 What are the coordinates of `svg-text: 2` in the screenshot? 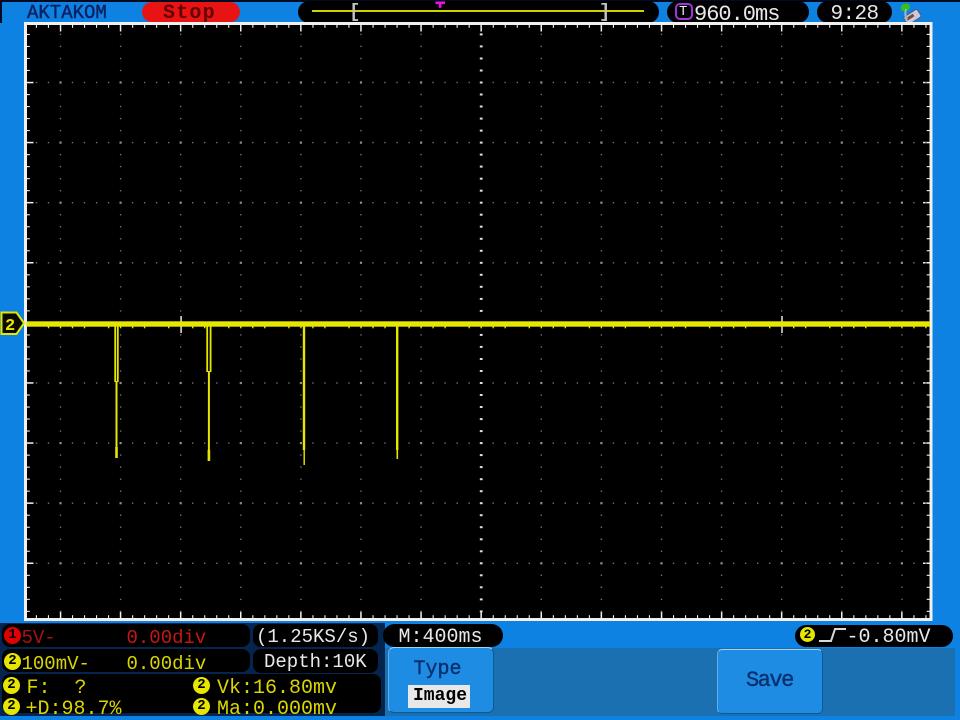 It's located at (10, 326).